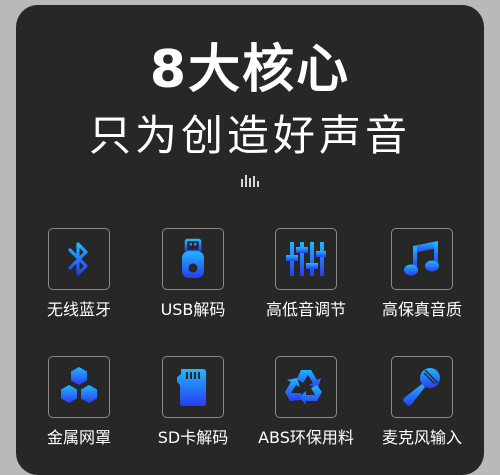 The image size is (500, 475). I want to click on hexagon-icon-box, so click(79, 387).